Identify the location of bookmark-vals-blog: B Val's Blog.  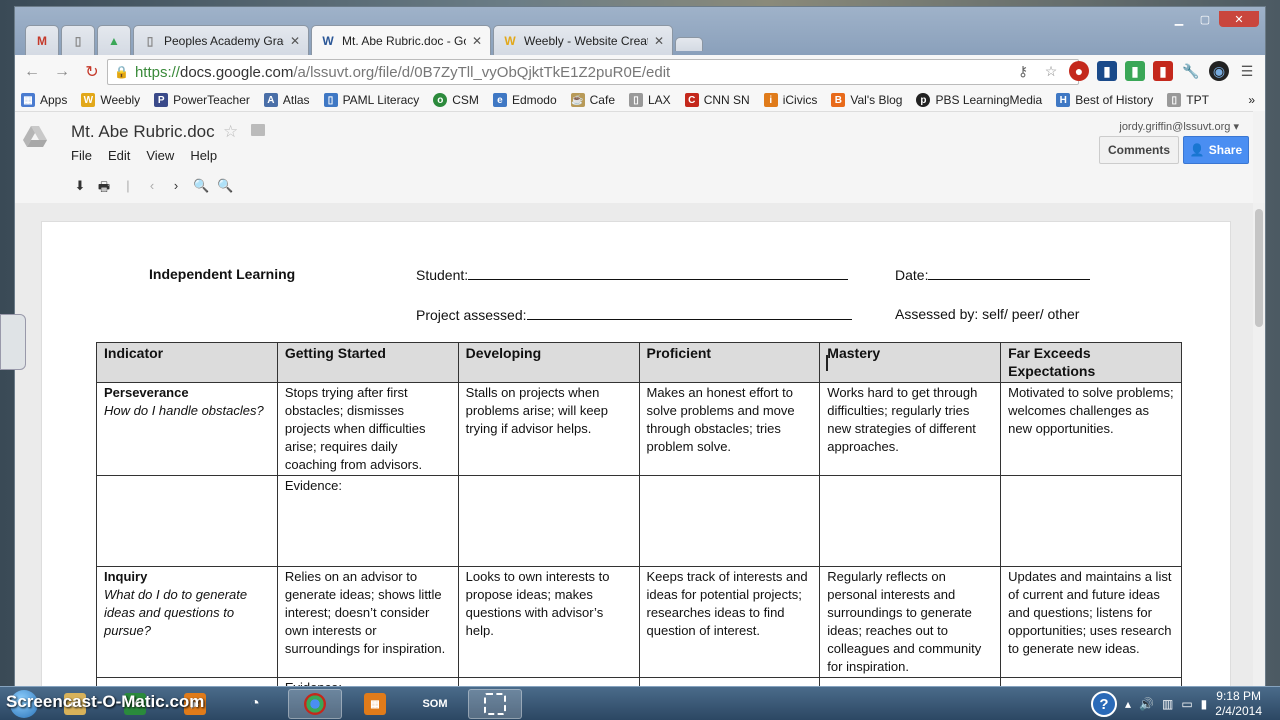
(866, 100).